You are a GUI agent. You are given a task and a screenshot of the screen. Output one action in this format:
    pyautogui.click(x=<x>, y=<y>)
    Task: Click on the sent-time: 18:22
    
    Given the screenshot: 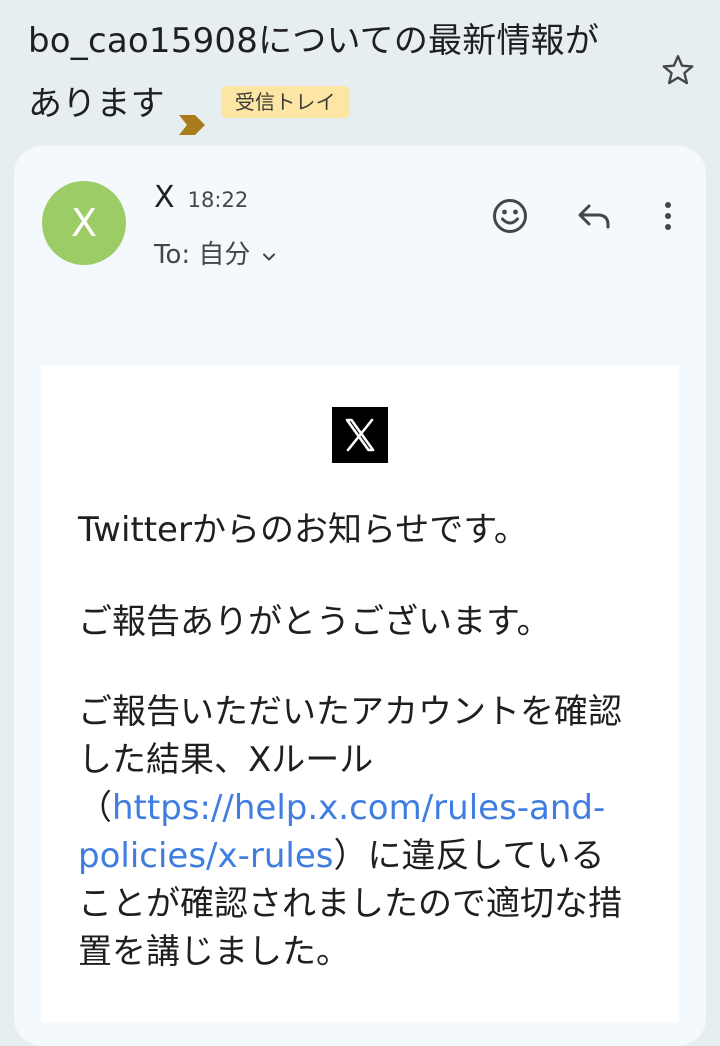 What is the action you would take?
    pyautogui.click(x=218, y=200)
    